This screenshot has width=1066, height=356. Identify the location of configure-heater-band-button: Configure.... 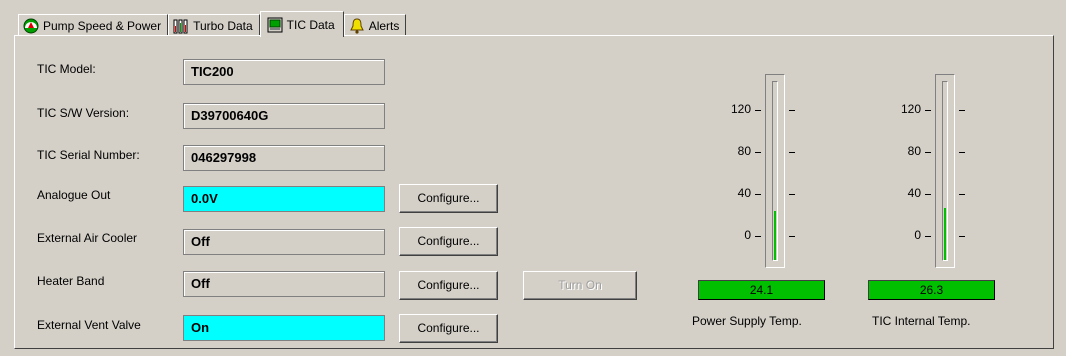
(448, 285).